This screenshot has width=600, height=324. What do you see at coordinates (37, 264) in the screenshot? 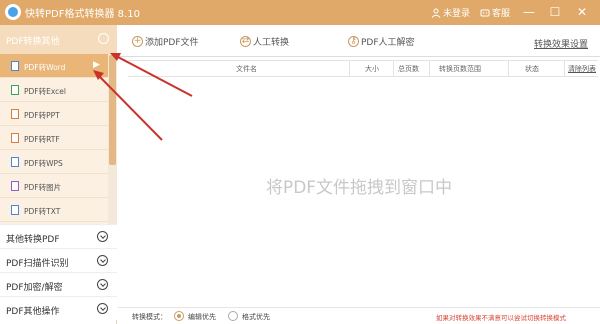
I see `category-label: PDF扫描件识别` at bounding box center [37, 264].